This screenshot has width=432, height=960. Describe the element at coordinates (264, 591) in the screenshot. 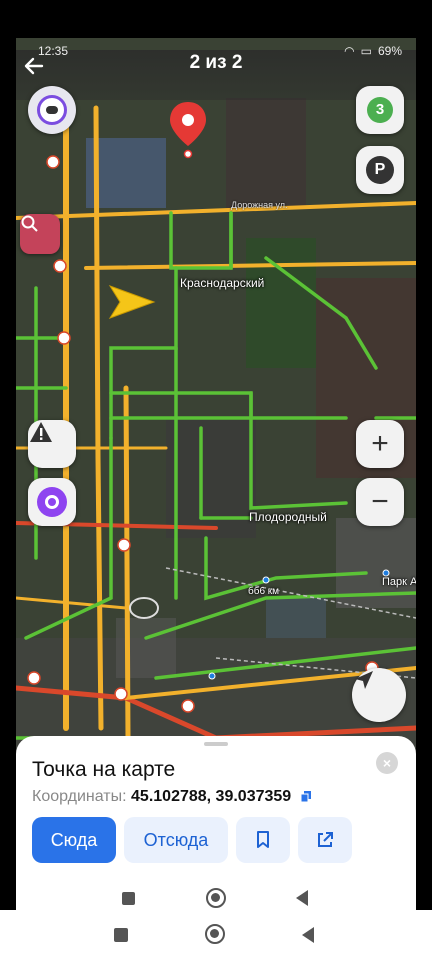

I see `km-marker-label: бб6 км` at that location.